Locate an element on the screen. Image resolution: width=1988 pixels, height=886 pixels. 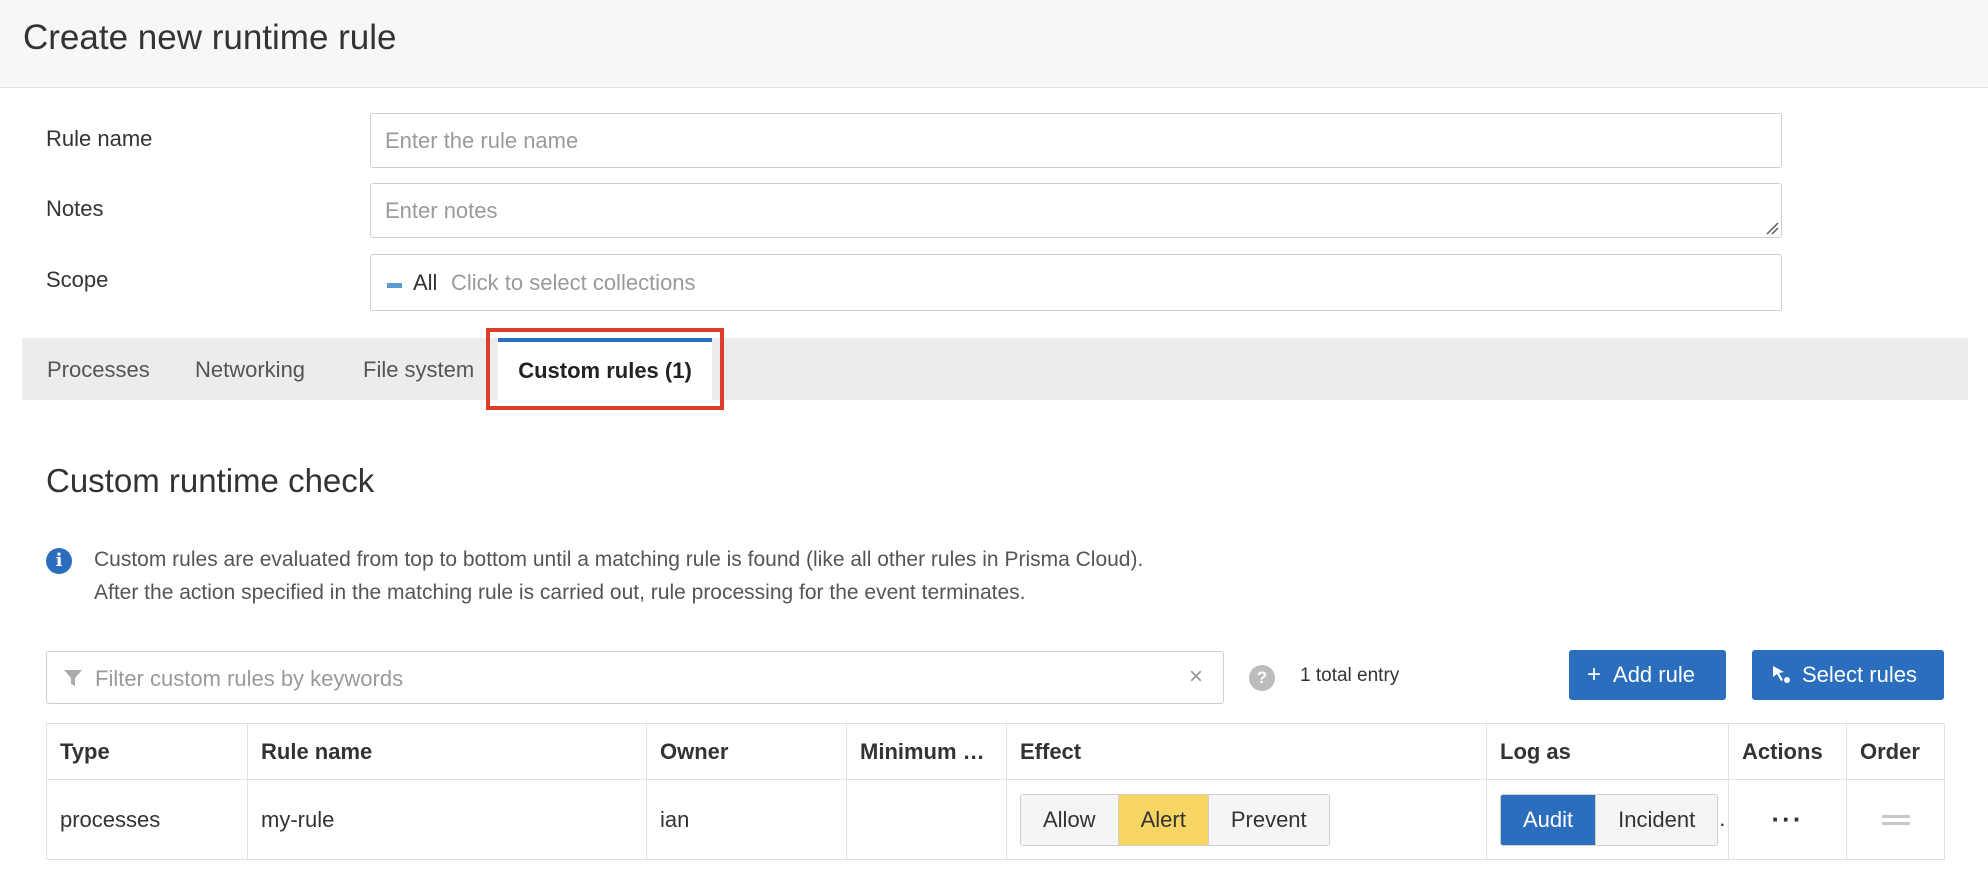
column-header-order: Order is located at coordinates (1895, 751).